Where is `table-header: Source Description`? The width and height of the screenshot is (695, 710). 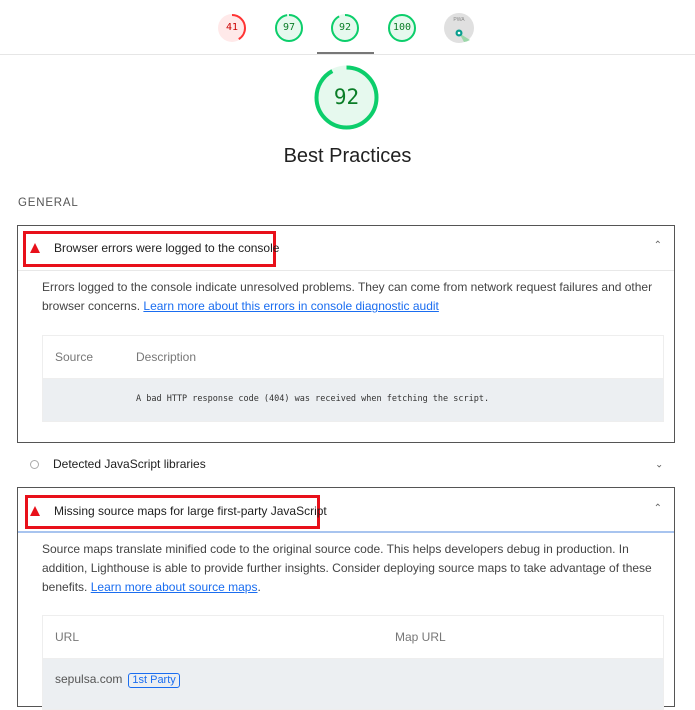
table-header: Source Description is located at coordinates (353, 357).